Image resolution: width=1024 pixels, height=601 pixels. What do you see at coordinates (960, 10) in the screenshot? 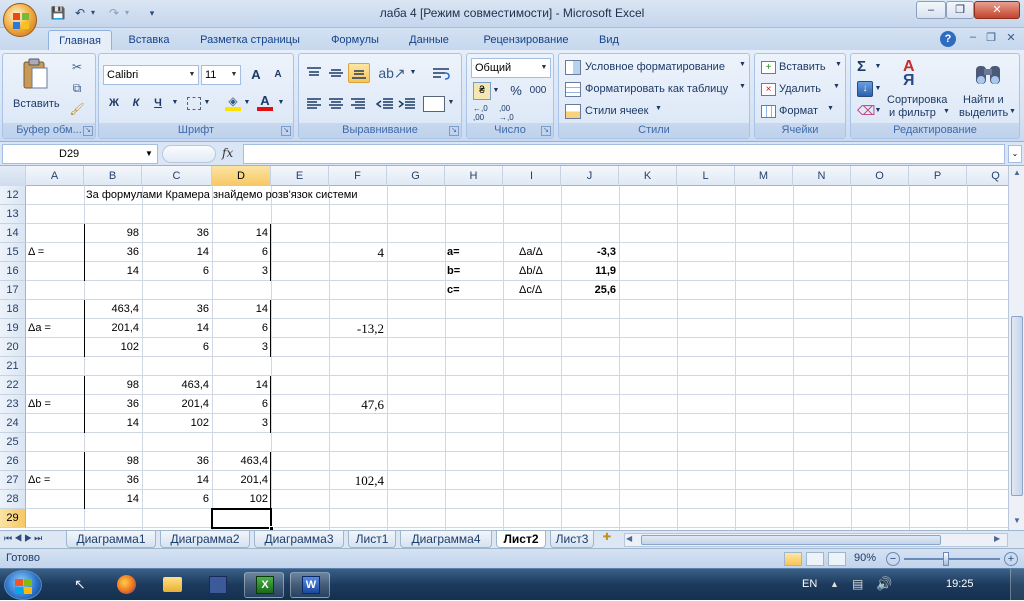
I see `restore-button: ❐` at bounding box center [960, 10].